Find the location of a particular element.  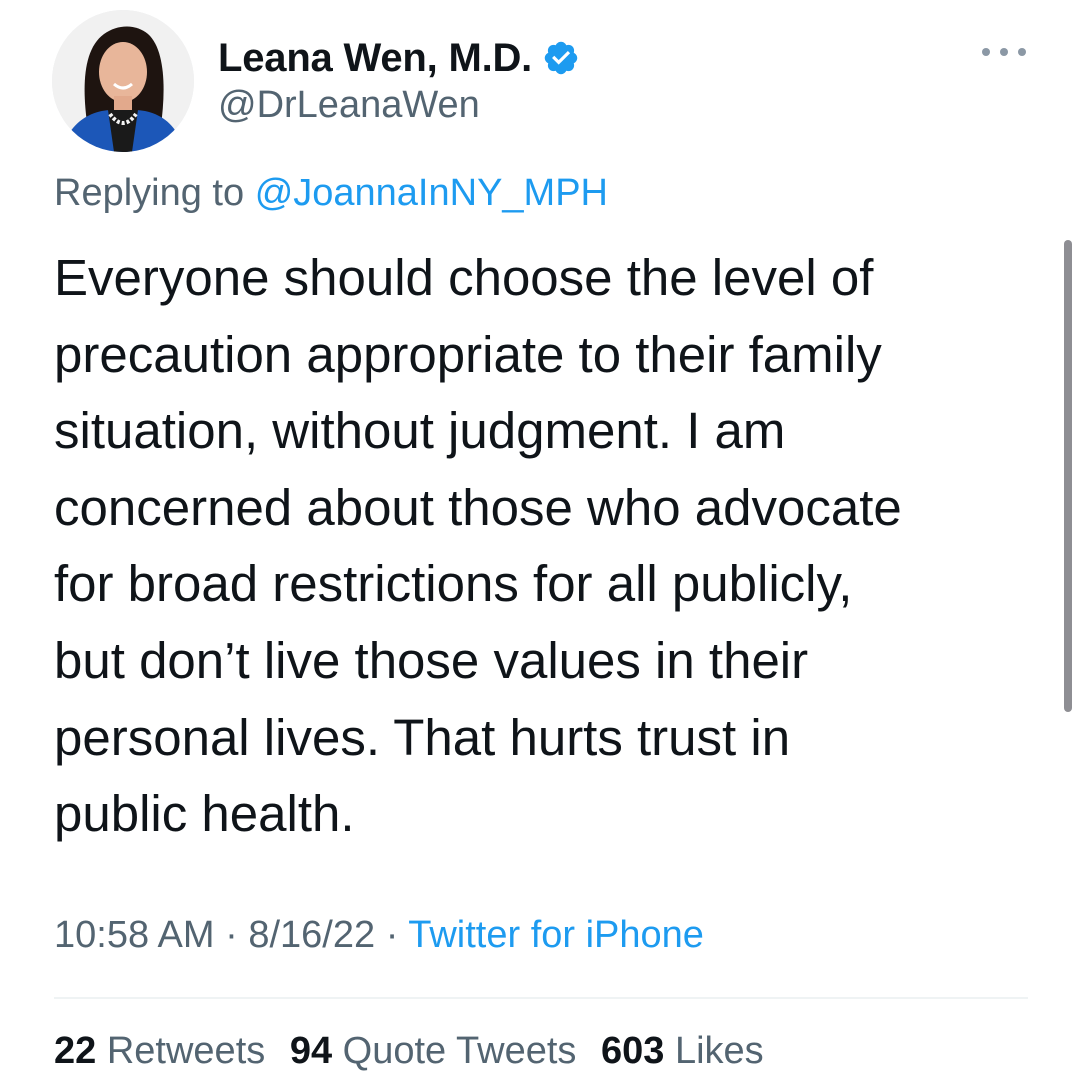

author-name-row: Leana Wen, M.D. is located at coordinates (399, 58).